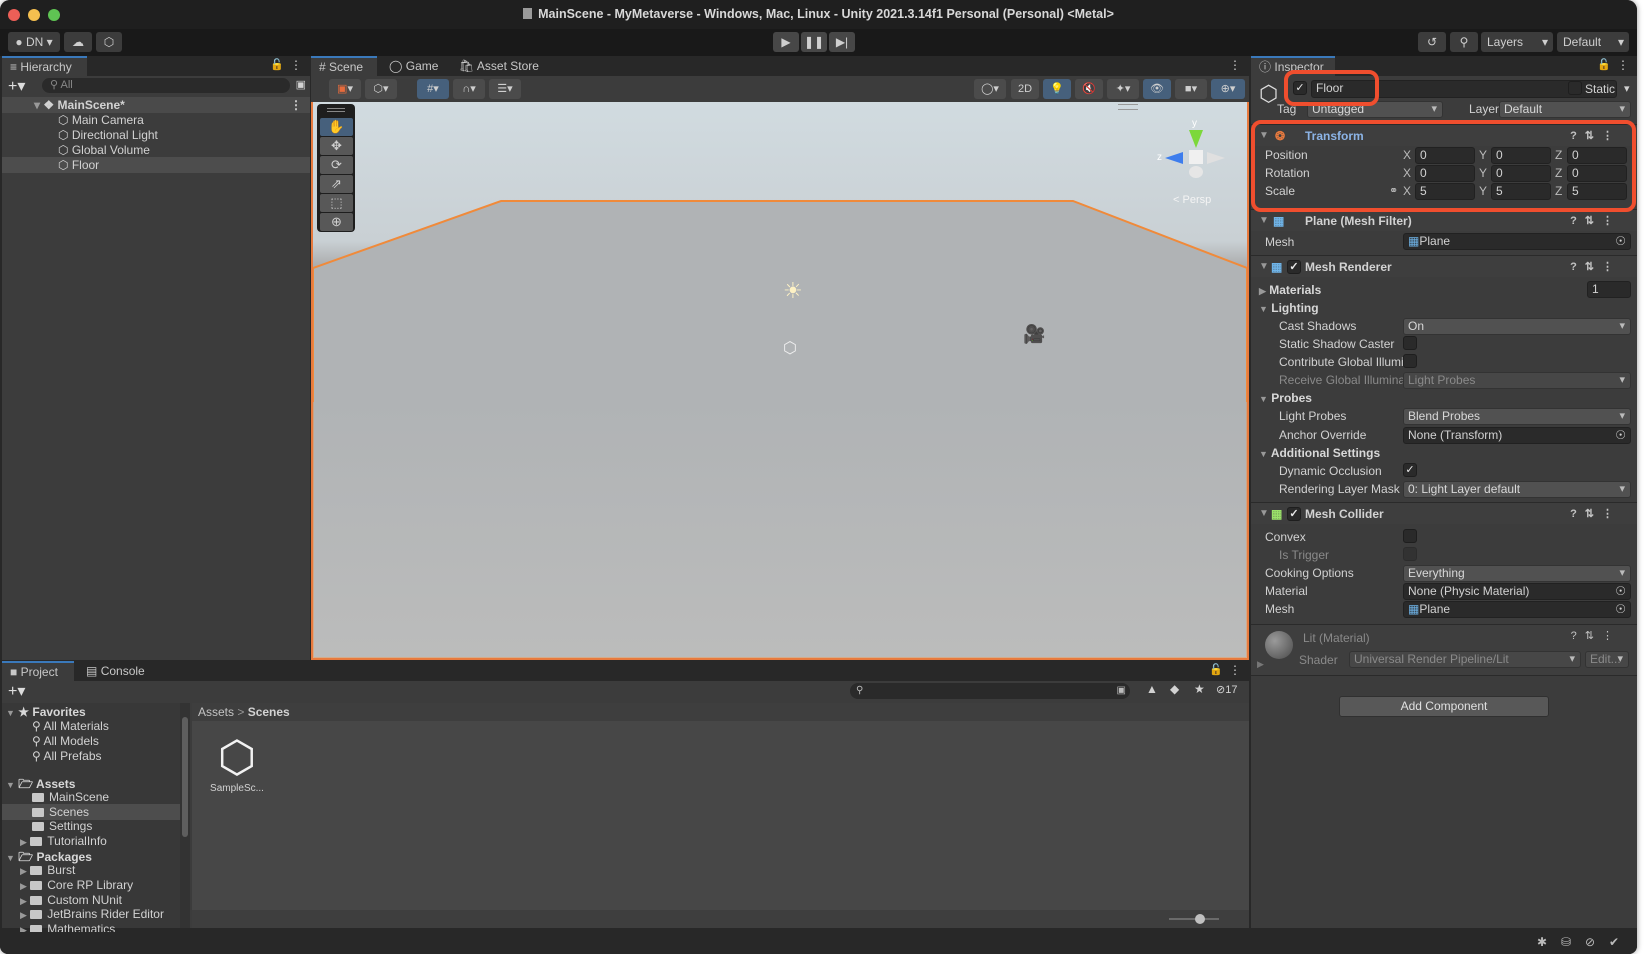  I want to click on gizmo-drag-handle, so click(1128, 107).